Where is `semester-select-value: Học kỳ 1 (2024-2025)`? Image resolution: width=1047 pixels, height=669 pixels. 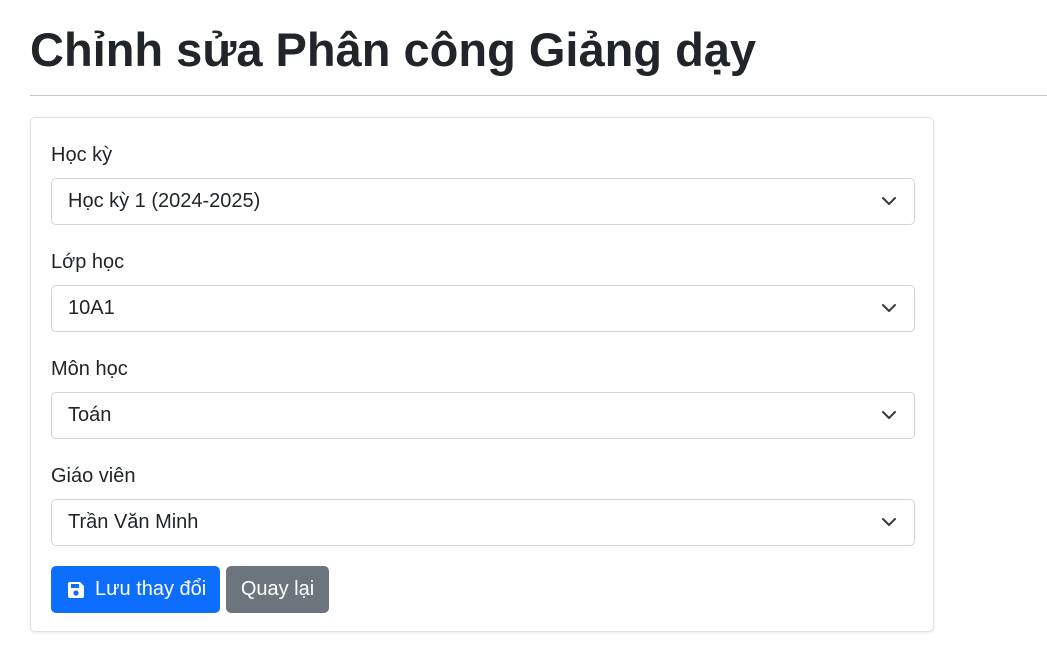
semester-select-value: Học kỳ 1 (2024-2025) is located at coordinates (164, 201).